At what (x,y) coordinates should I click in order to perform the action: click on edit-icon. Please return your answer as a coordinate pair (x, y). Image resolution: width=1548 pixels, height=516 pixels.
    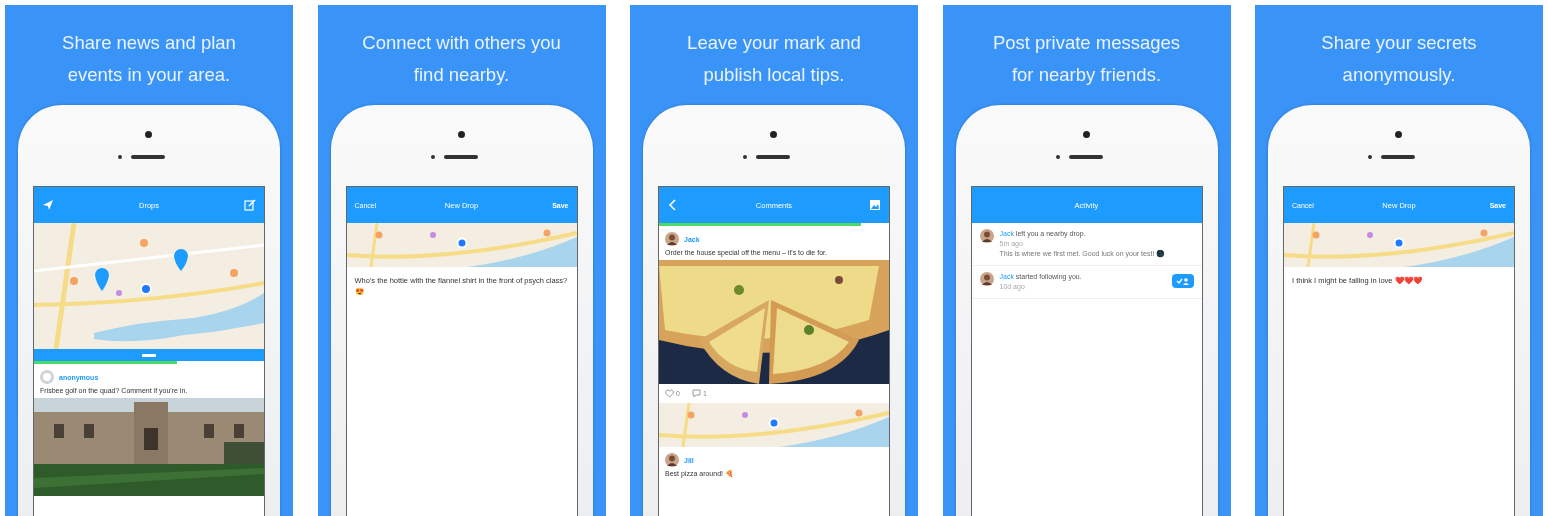
    Looking at the image, I should click on (250, 205).